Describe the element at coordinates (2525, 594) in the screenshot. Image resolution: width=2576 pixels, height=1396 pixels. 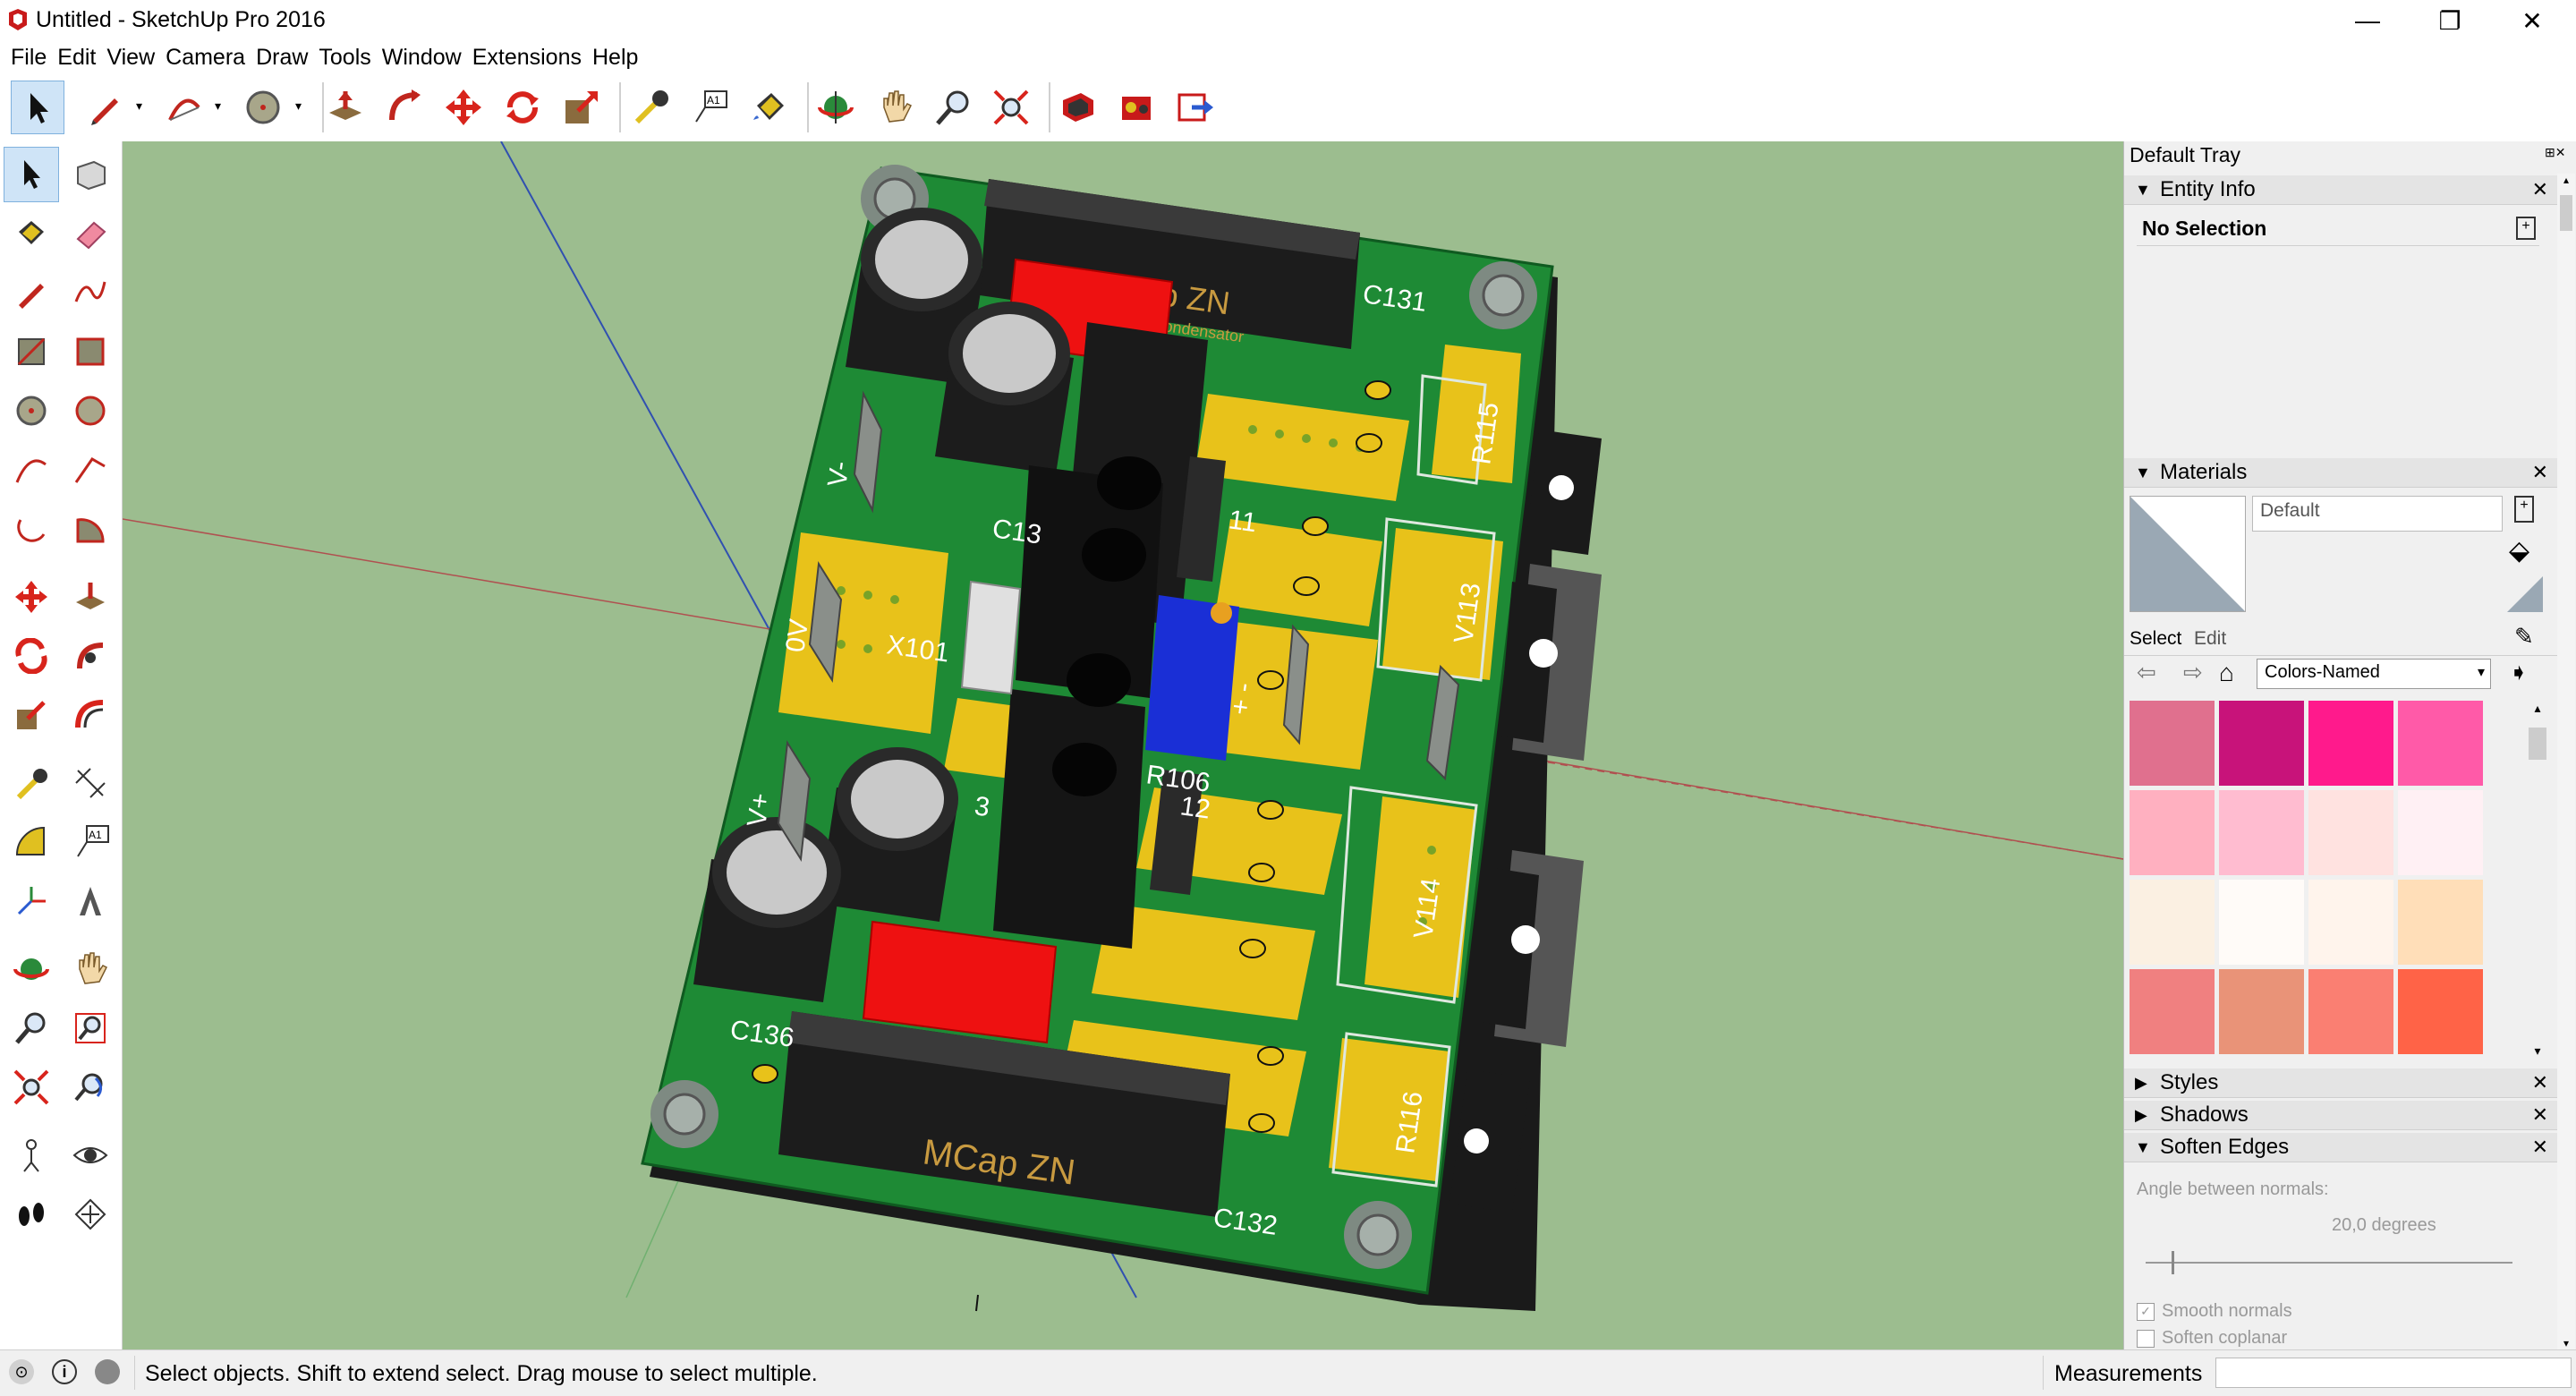
I see `sample-color-icon` at that location.